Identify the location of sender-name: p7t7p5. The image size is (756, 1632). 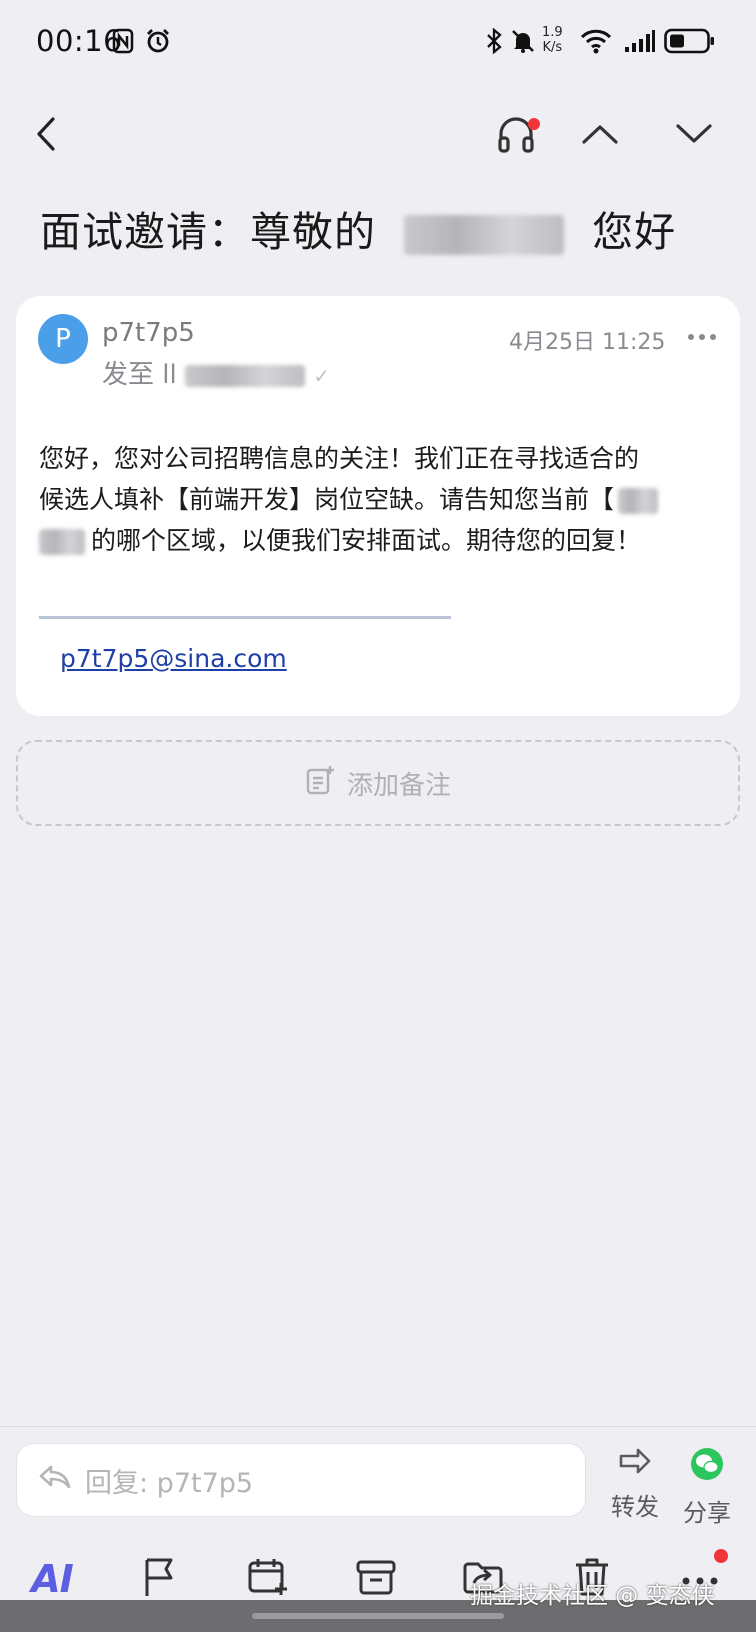
(148, 333).